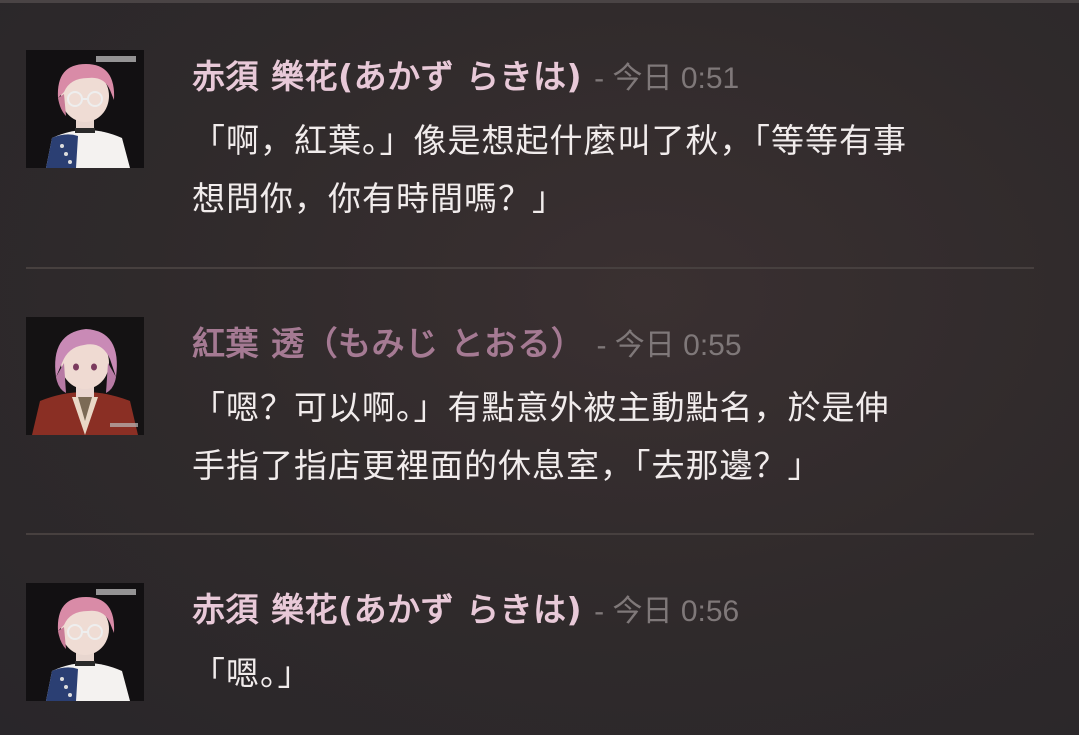 This screenshot has height=735, width=1079. Describe the element at coordinates (667, 611) in the screenshot. I see `timestamp: - 今日 0:56` at that location.